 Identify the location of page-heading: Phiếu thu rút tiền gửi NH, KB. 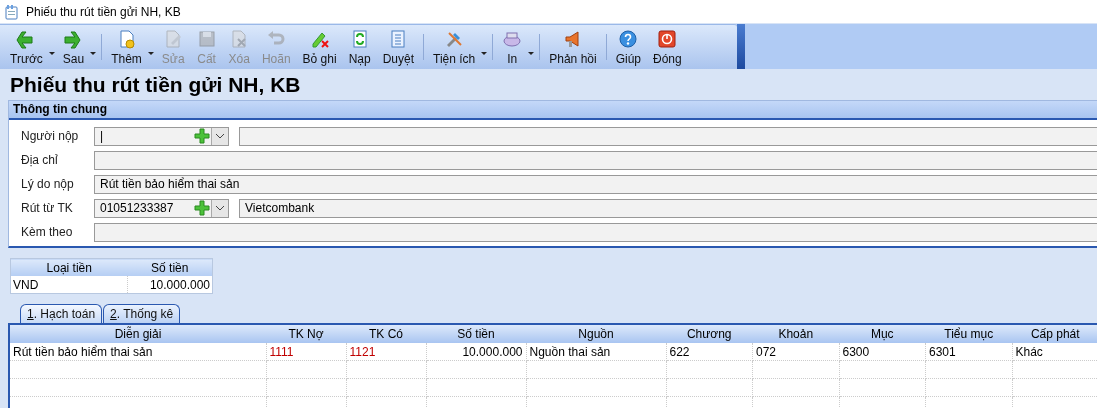
(155, 85).